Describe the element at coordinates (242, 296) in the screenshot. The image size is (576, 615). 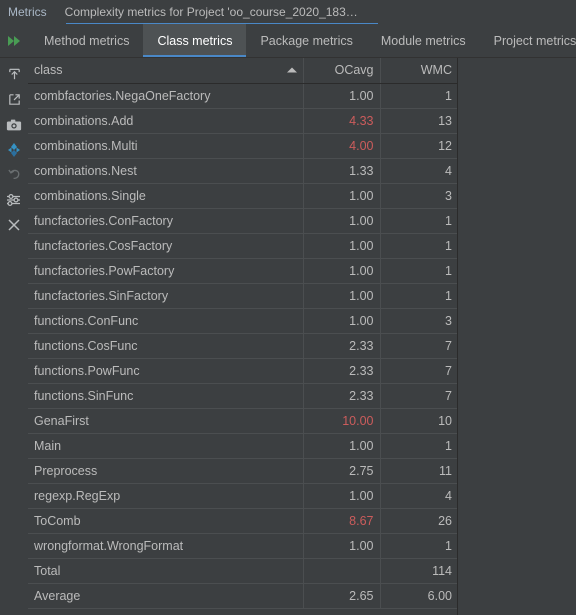
I see `table-row: funcfactories.SinFactory 1.00 1` at that location.